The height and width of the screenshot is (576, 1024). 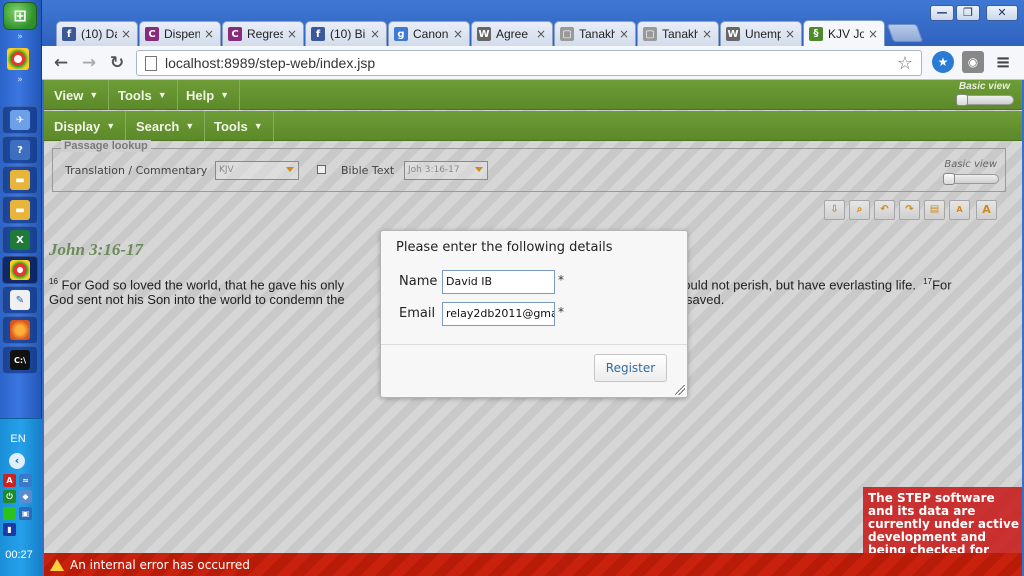 What do you see at coordinates (498, 314) in the screenshot?
I see `email-field: relay2db2011@gmail.` at bounding box center [498, 314].